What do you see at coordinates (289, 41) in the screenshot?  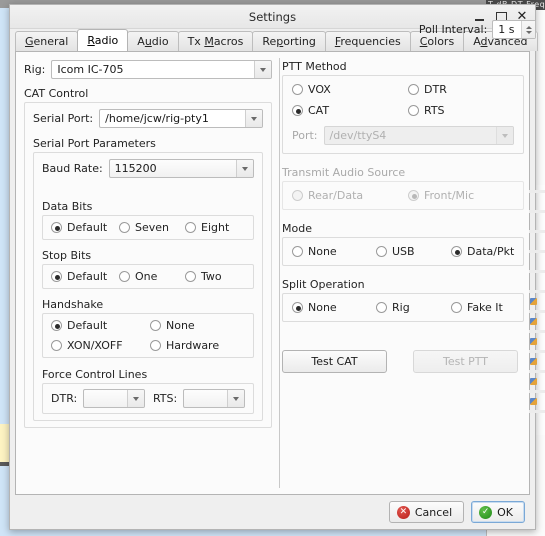 I see `tab-reporting: Reporting` at bounding box center [289, 41].